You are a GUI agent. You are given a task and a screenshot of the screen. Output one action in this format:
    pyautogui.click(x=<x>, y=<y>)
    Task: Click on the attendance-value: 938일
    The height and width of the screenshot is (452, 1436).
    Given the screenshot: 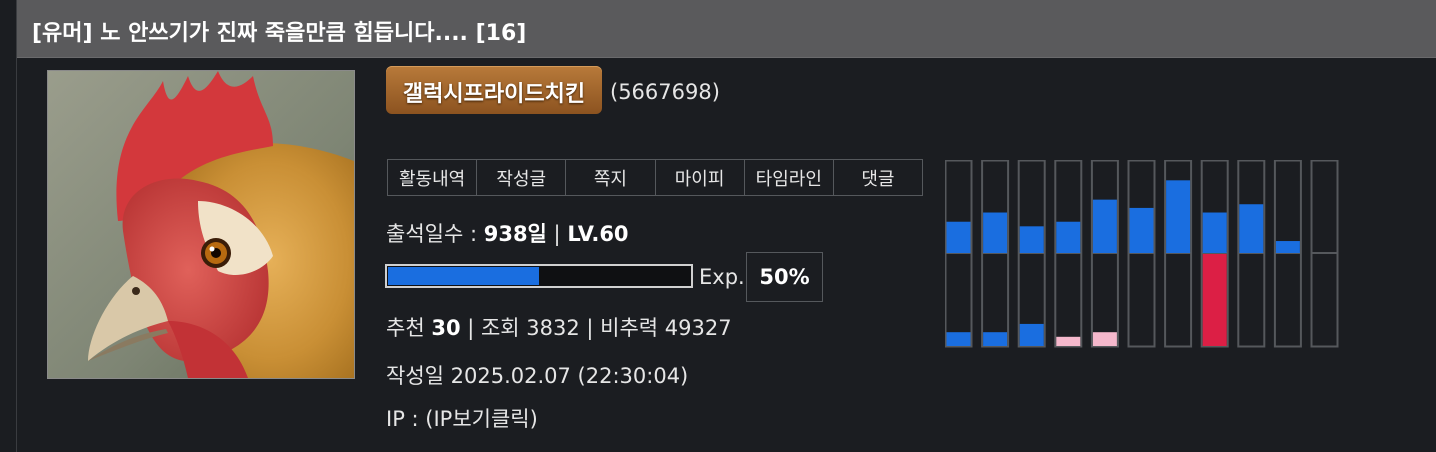 What is the action you would take?
    pyautogui.click(x=515, y=234)
    